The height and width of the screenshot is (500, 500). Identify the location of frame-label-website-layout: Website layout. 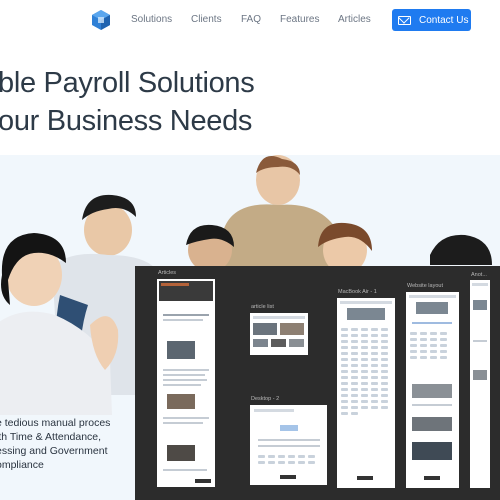
(425, 286).